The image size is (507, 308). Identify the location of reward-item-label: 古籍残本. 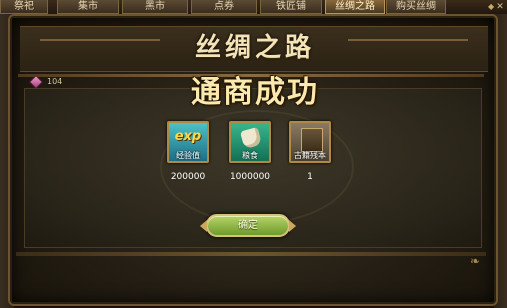
(310, 155).